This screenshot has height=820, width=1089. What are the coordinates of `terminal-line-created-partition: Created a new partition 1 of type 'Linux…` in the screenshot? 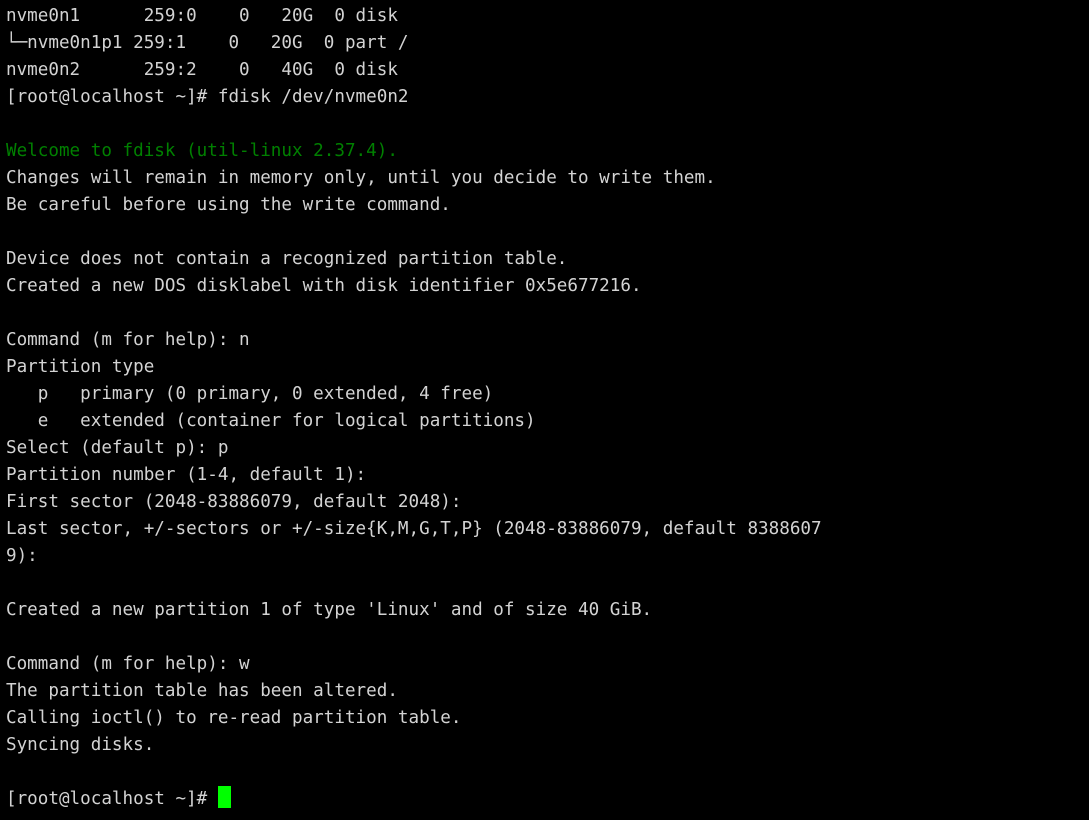 It's located at (329, 610).